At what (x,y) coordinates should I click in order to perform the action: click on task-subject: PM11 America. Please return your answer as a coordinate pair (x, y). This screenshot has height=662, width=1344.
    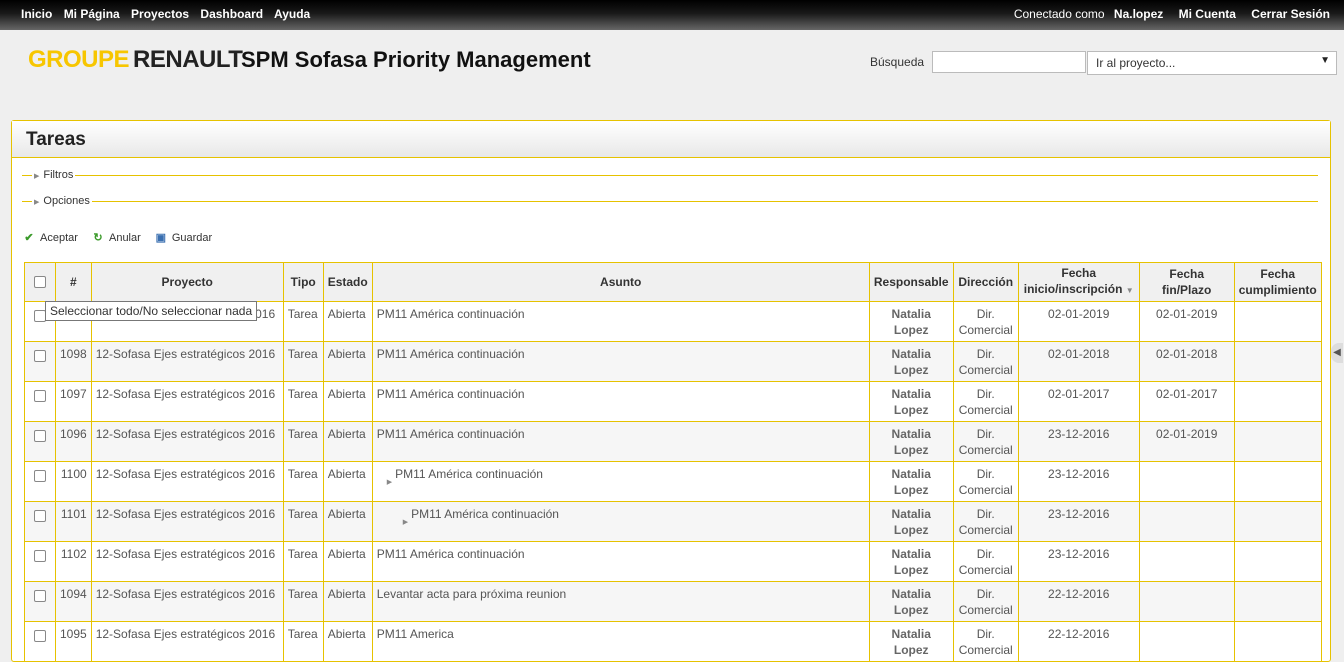
    Looking at the image, I should click on (415, 634).